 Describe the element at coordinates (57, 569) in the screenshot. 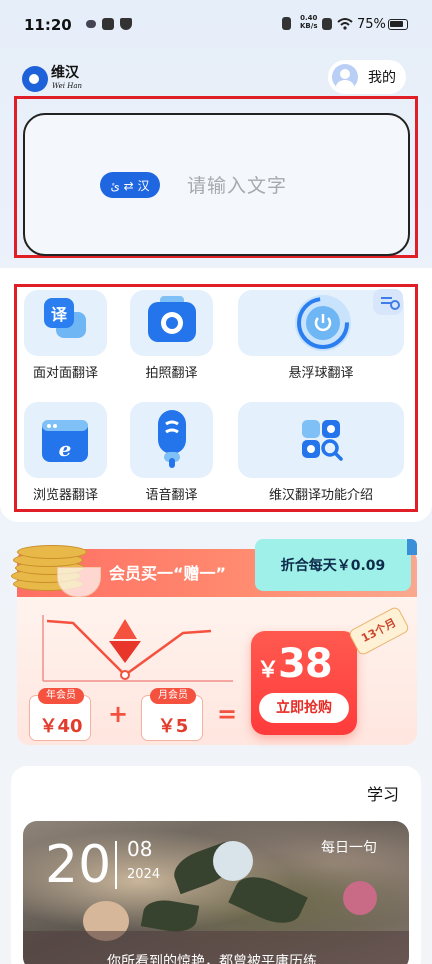

I see `coins-graphic` at that location.